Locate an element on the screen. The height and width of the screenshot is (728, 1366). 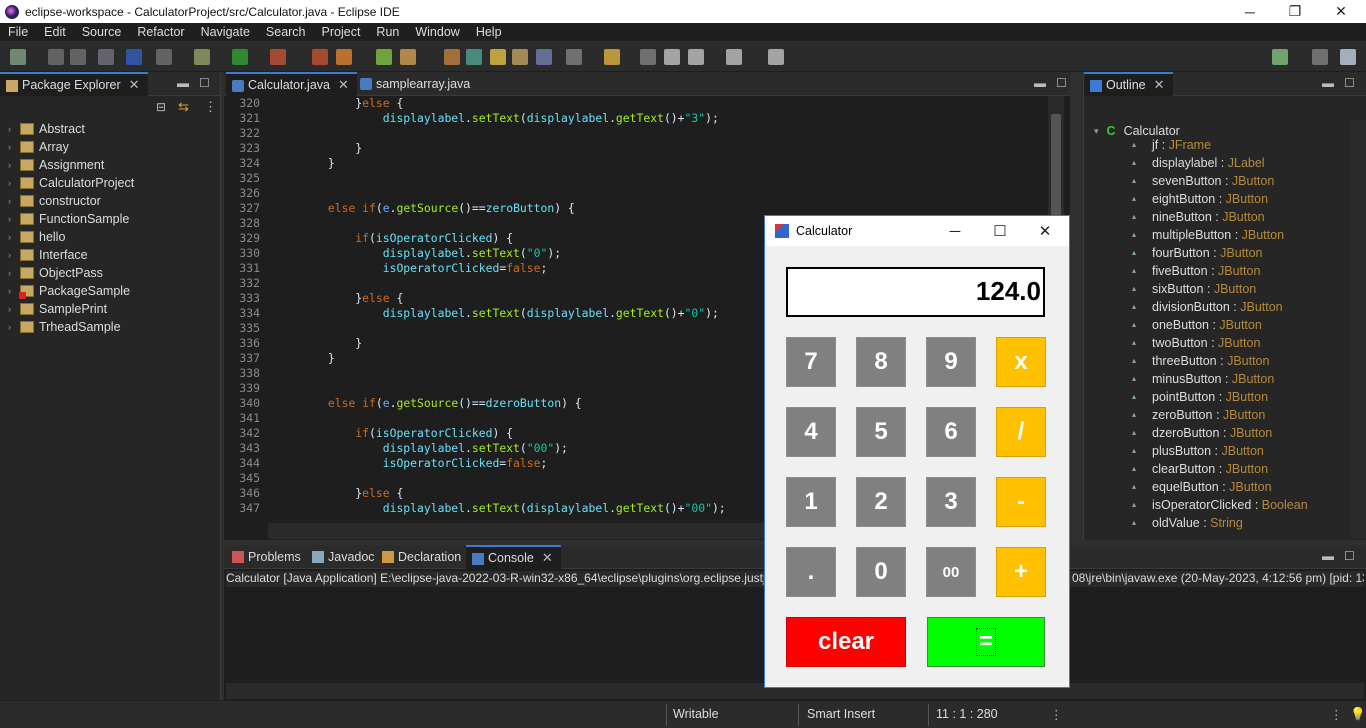
tab-declaration: Declaration is located at coordinates (422, 557).